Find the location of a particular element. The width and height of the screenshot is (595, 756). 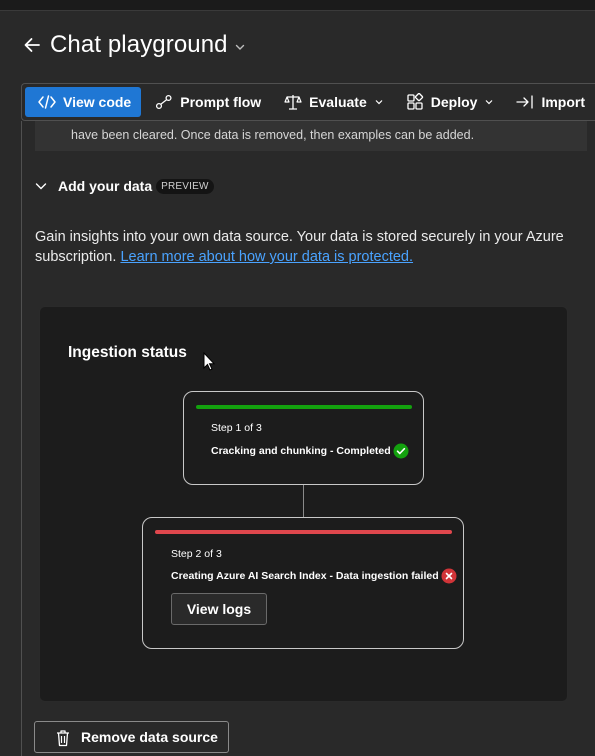

deploy-label: Deploy is located at coordinates (454, 102).